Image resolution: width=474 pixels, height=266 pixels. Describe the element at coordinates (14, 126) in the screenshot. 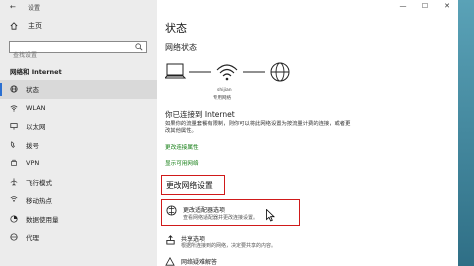

I see `ethernet-icon` at that location.